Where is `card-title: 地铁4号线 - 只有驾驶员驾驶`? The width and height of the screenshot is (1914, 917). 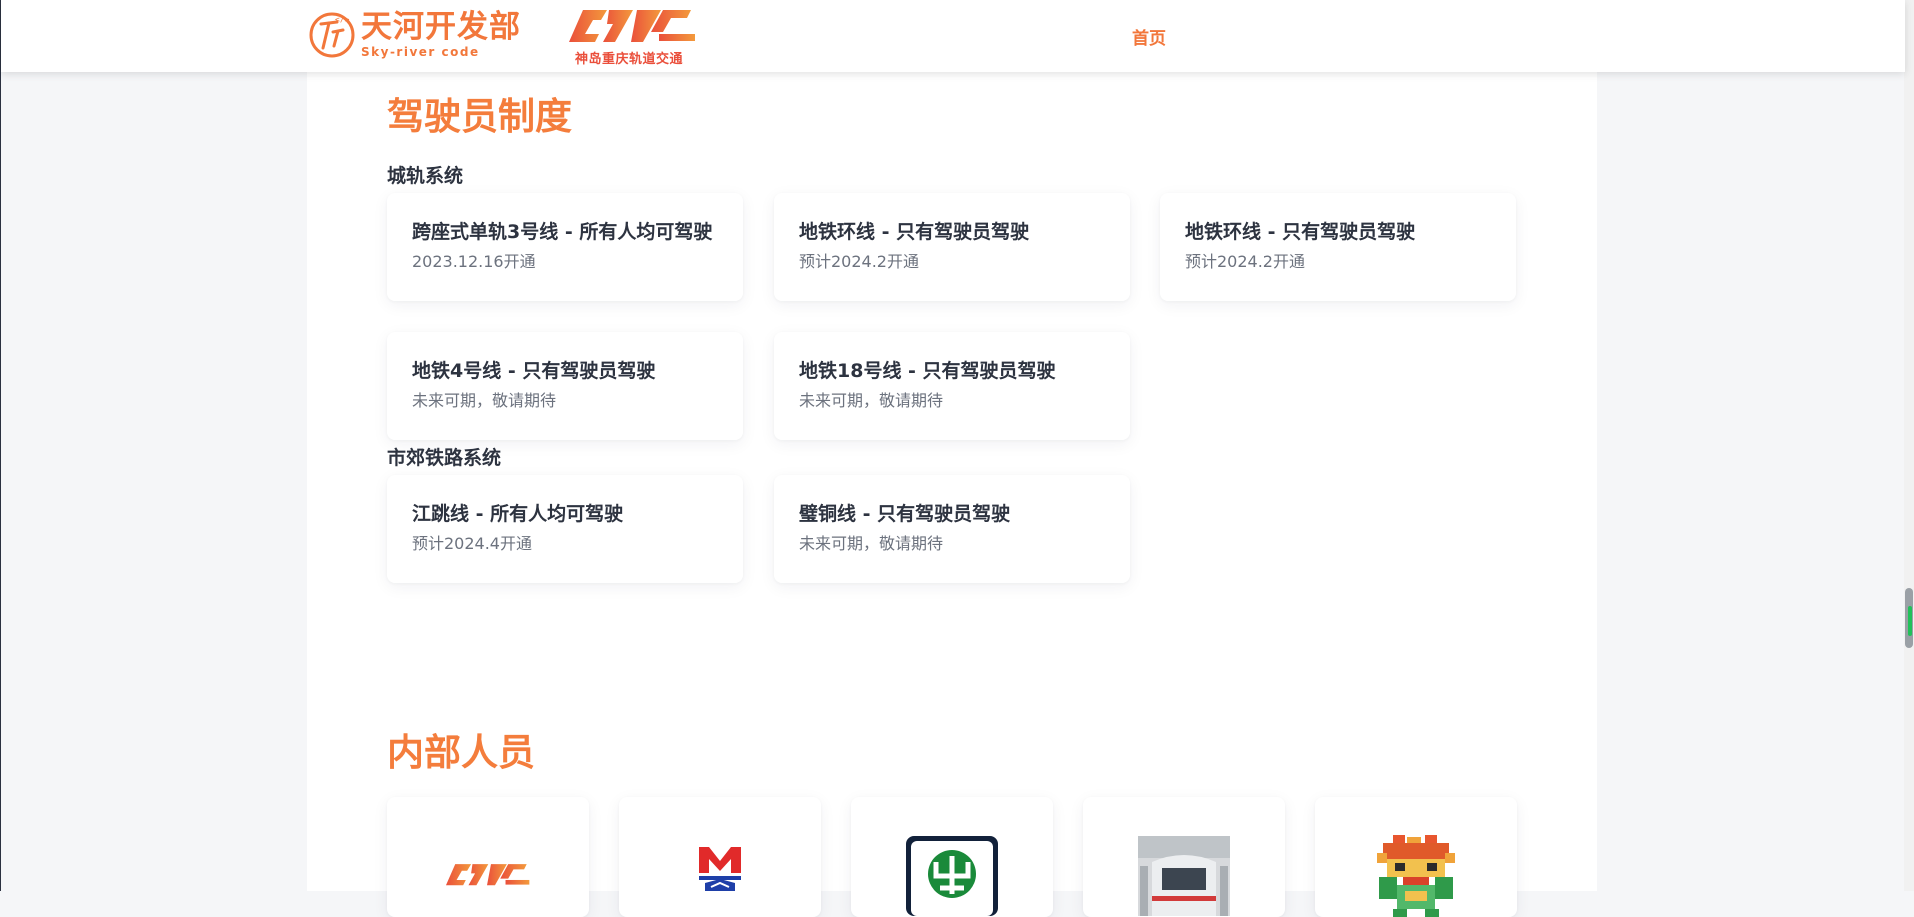 card-title: 地铁4号线 - 只有驾驶员驾驶 is located at coordinates (534, 371).